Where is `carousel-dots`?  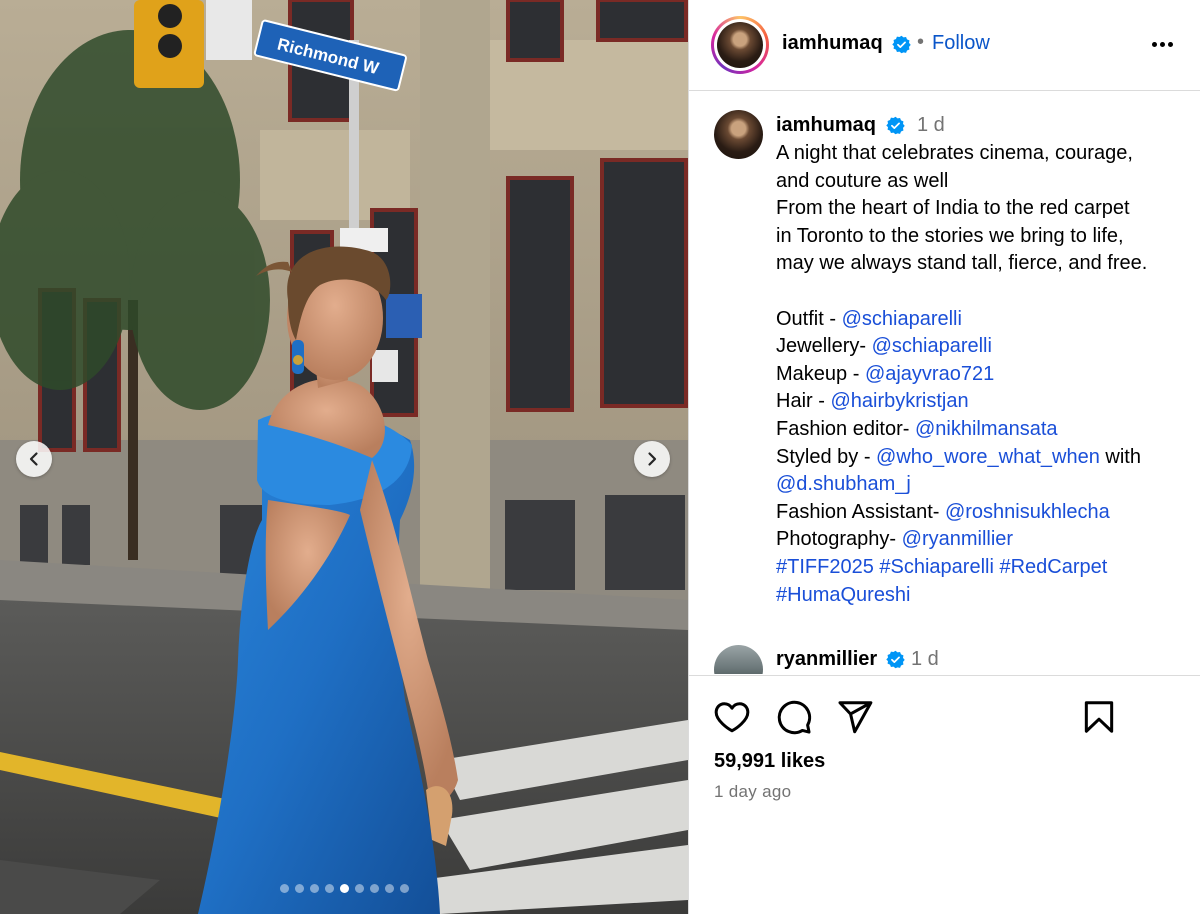
carousel-dots is located at coordinates (344, 888).